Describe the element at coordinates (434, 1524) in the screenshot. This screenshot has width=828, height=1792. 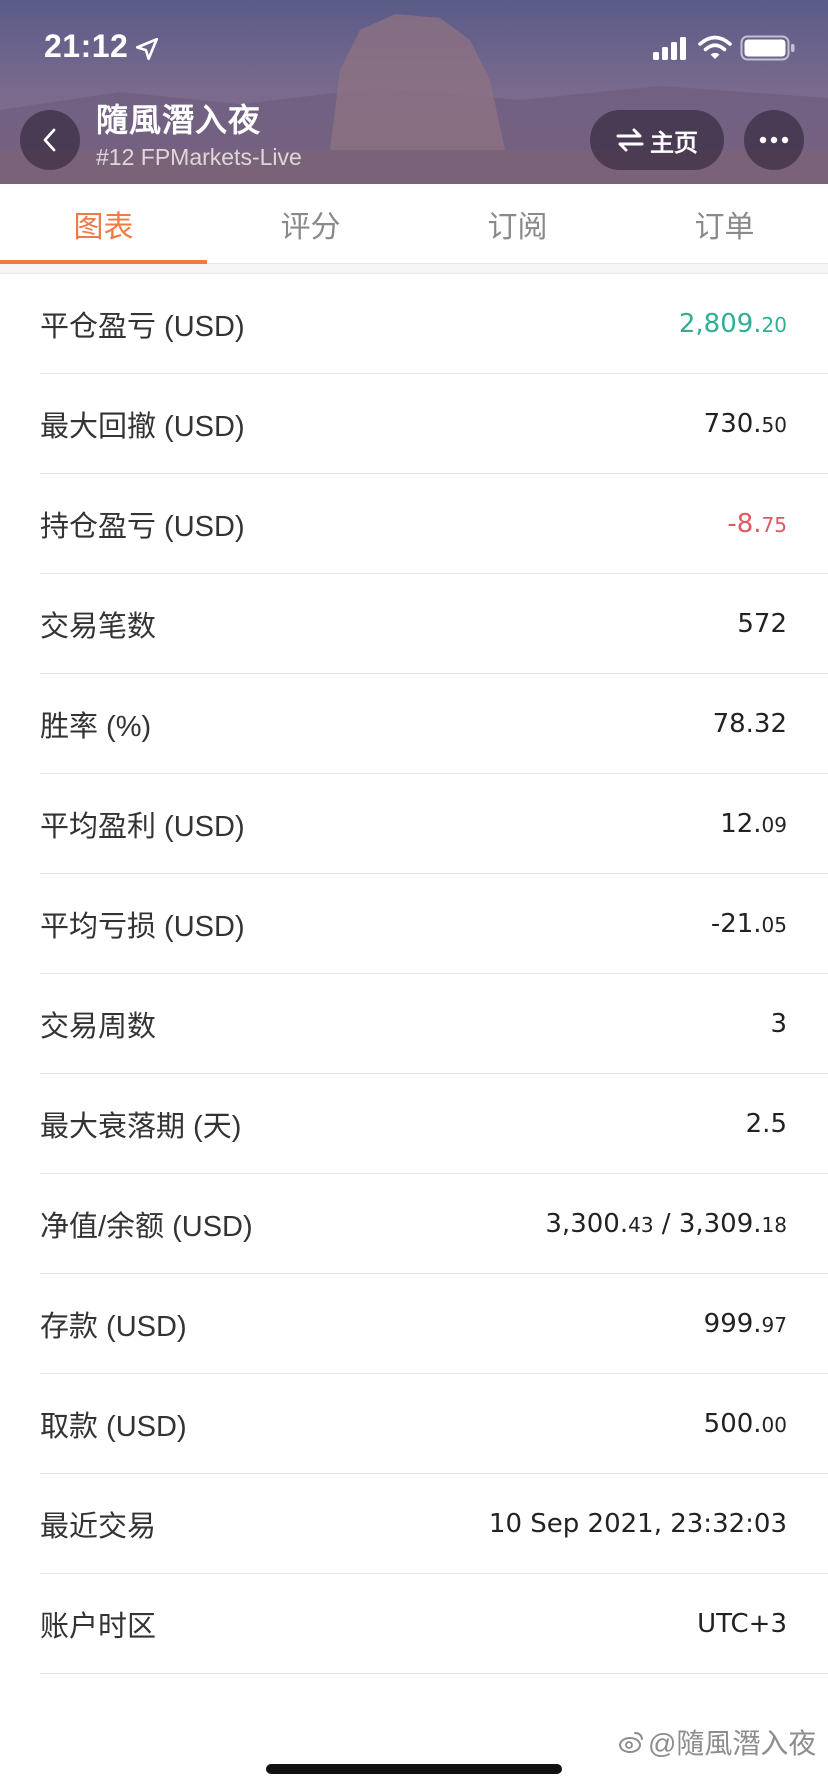
I see `stat-row-last-trade: 最近交易 10 Sep 2021, 23:32:03` at that location.